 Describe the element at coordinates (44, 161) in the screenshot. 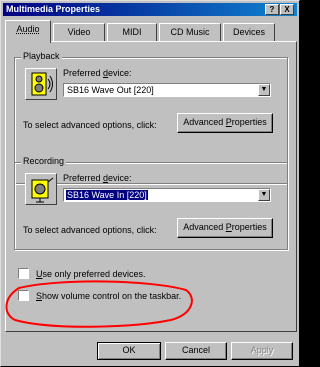

I see `recording-group-label: Recording` at that location.